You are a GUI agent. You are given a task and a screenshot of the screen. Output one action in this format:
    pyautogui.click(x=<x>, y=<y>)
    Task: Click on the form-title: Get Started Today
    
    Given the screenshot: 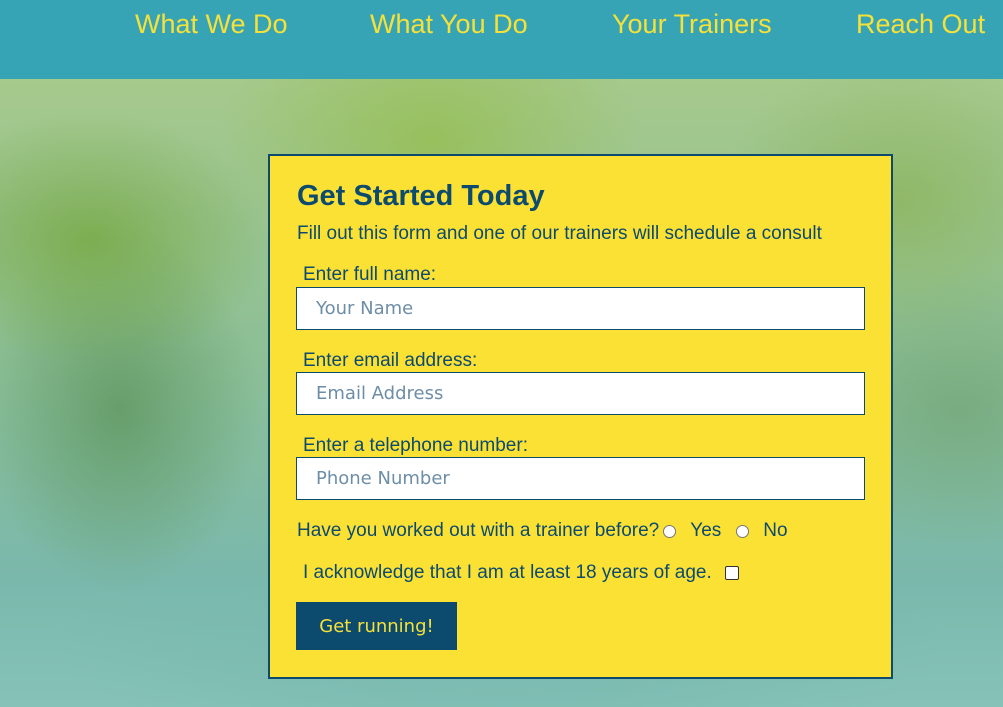 What is the action you would take?
    pyautogui.click(x=421, y=196)
    